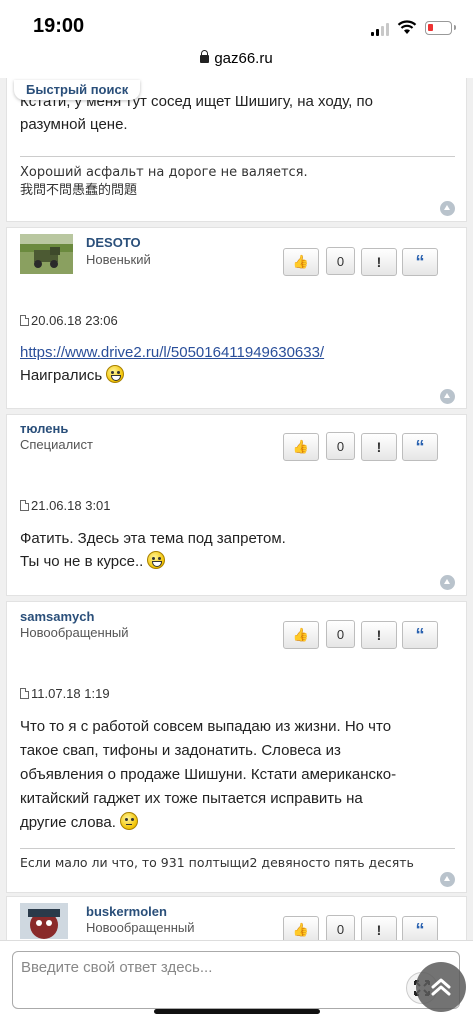 Image resolution: width=473 pixels, height=1024 pixels. Describe the element at coordinates (118, 259) in the screenshot. I see `user-rank: Новенький` at that location.